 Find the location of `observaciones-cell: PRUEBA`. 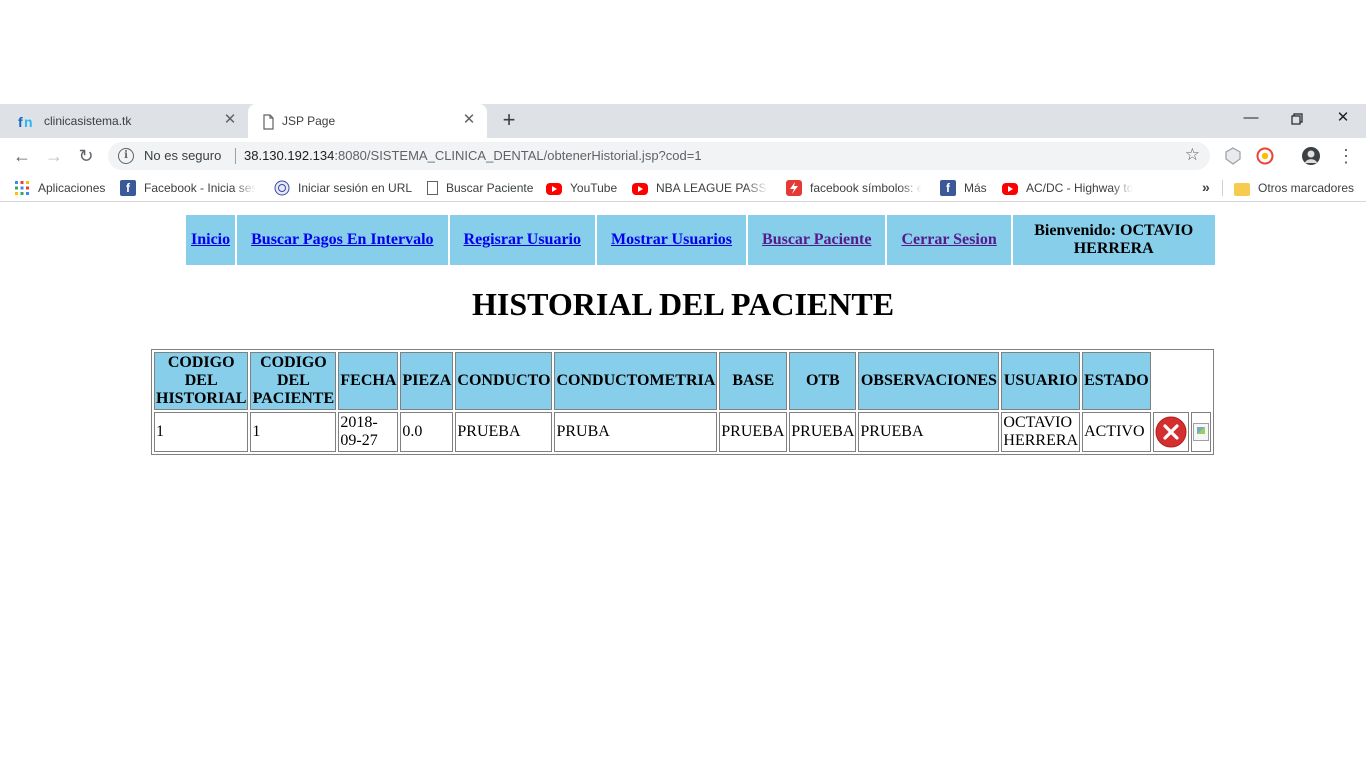

observaciones-cell: PRUEBA is located at coordinates (929, 432).